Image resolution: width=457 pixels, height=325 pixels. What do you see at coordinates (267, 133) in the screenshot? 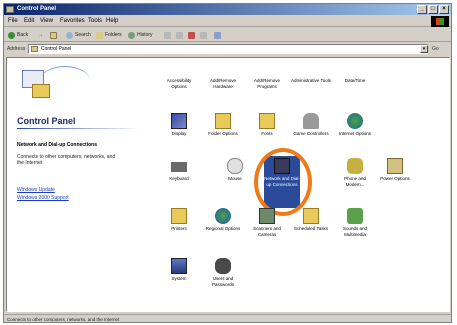
I see `item-label: Fonts` at bounding box center [267, 133].